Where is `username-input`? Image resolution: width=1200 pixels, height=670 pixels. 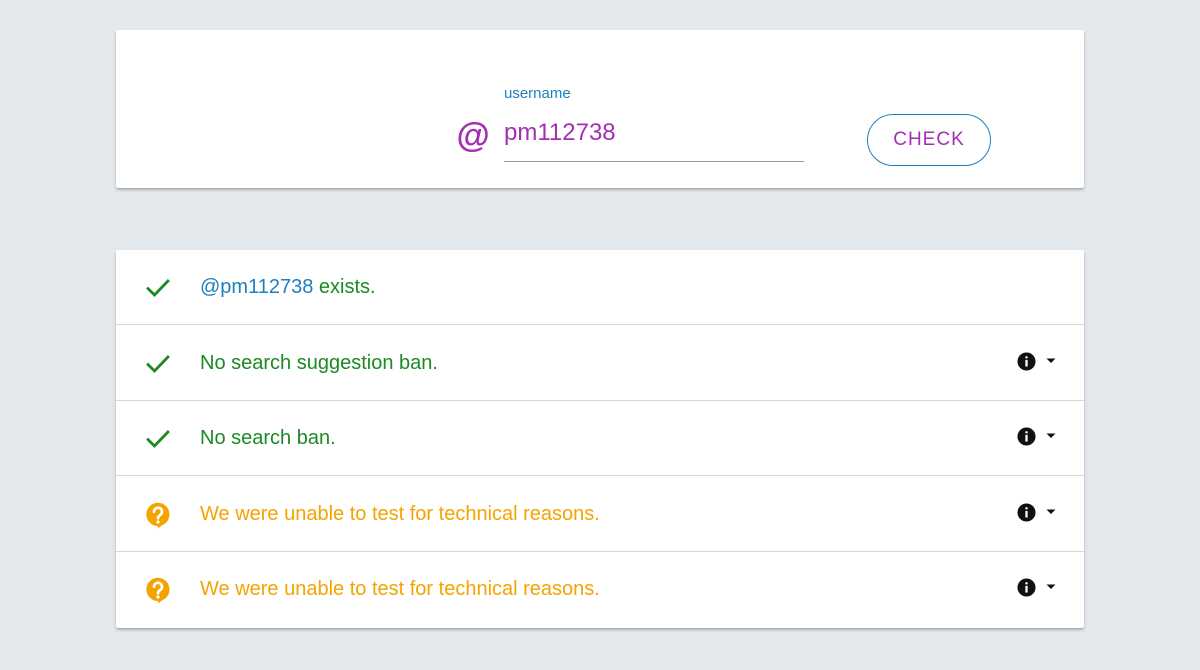 username-input is located at coordinates (654, 139).